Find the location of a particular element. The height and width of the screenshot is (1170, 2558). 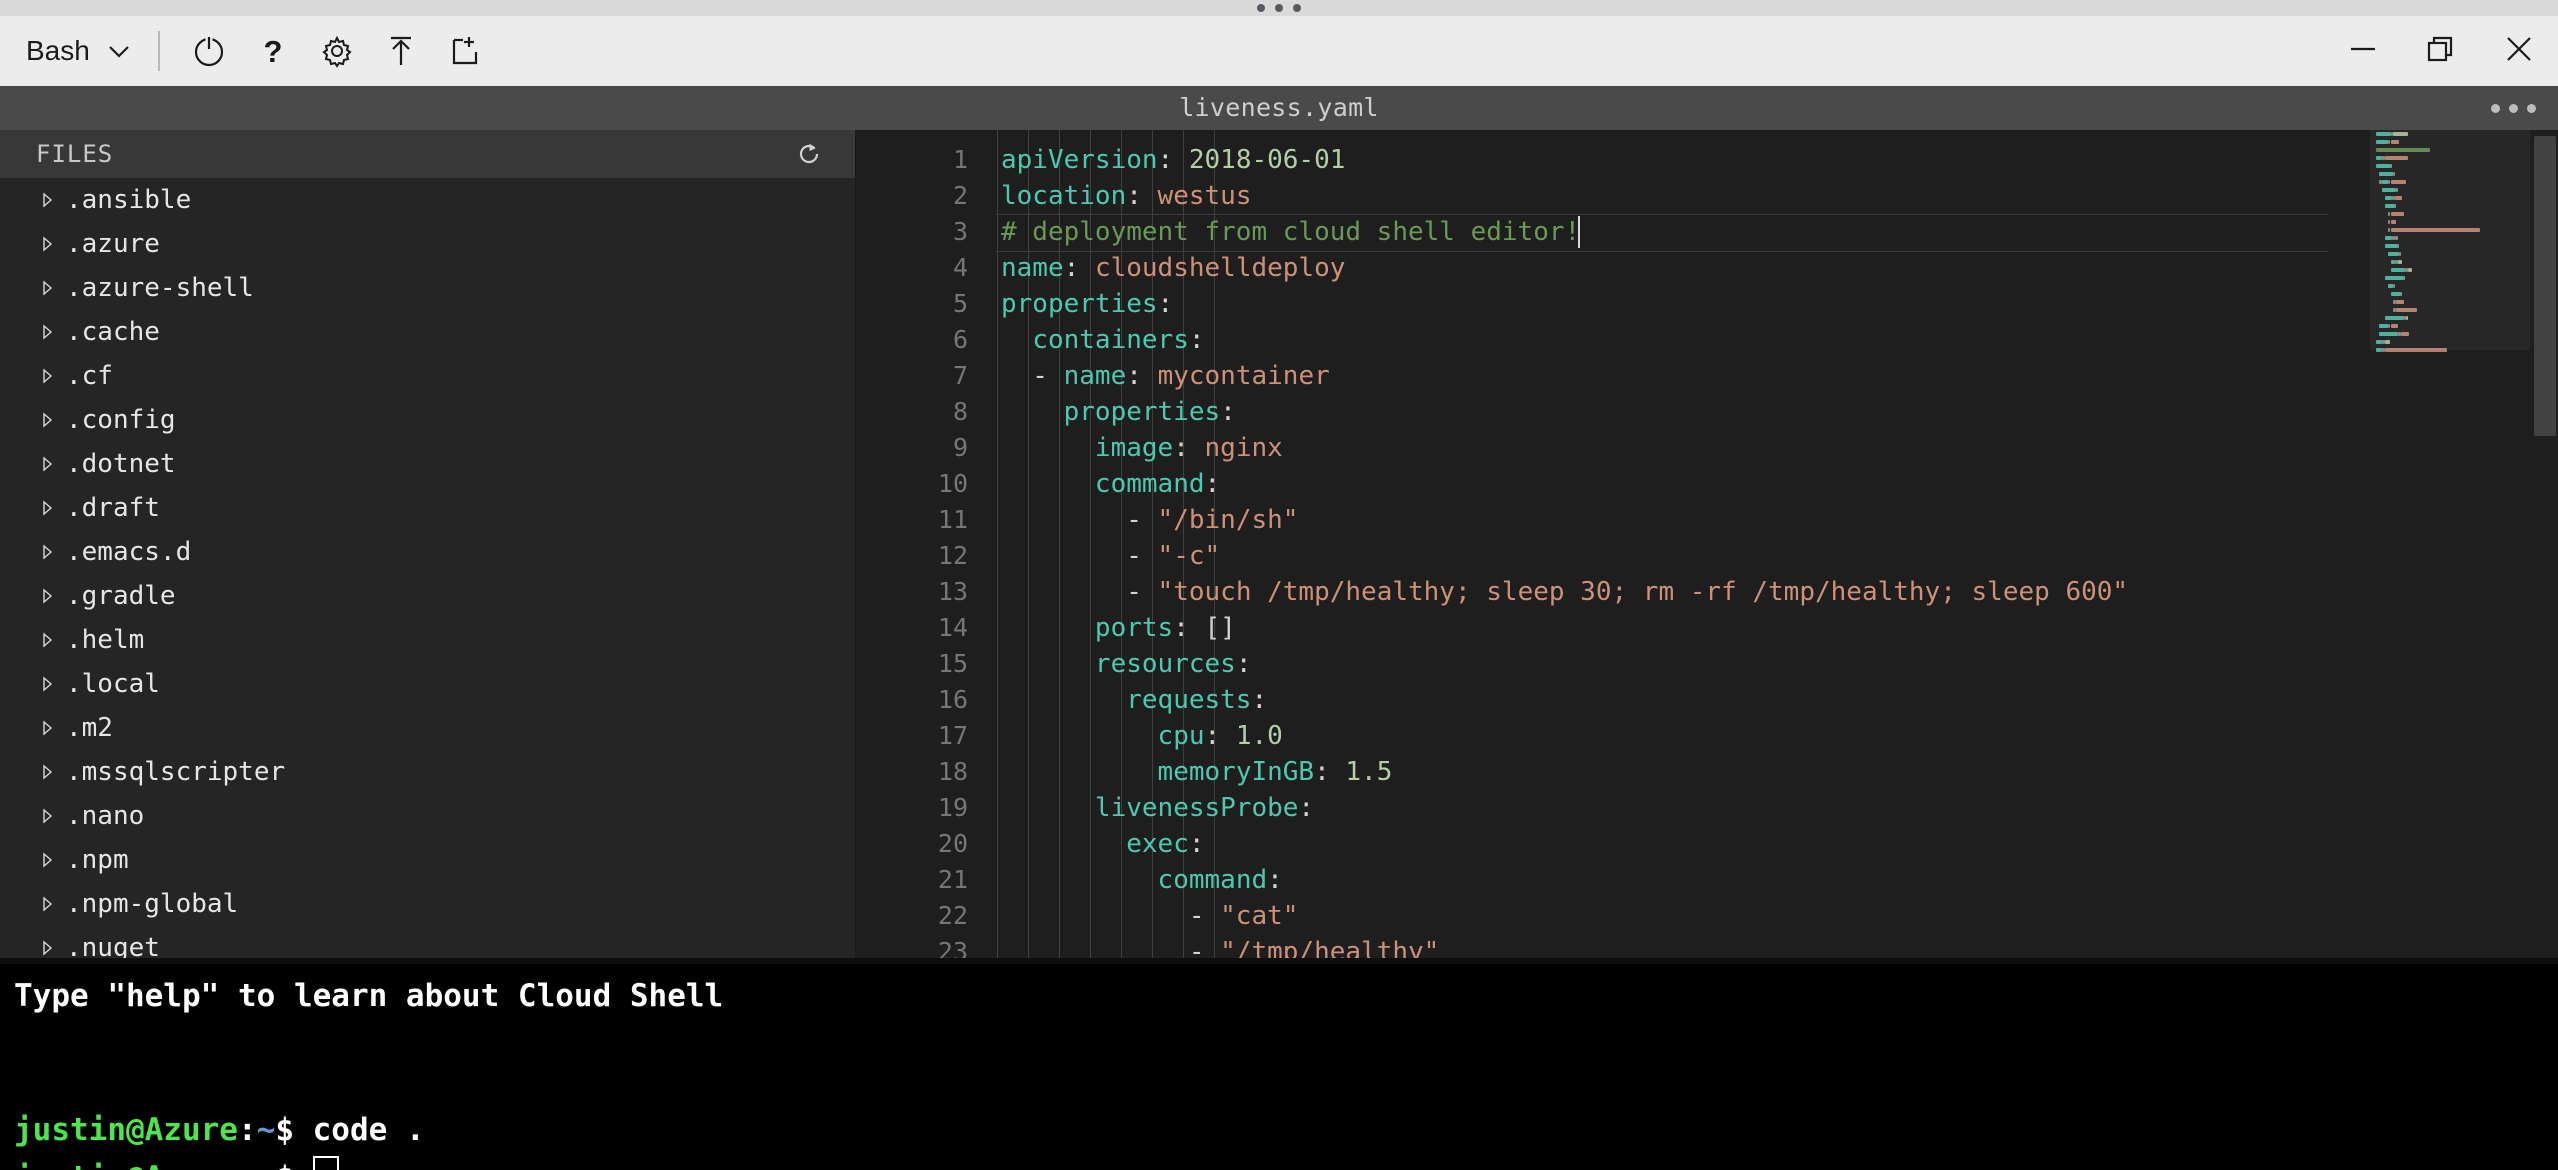

window-drag-strip is located at coordinates (1279, 8).